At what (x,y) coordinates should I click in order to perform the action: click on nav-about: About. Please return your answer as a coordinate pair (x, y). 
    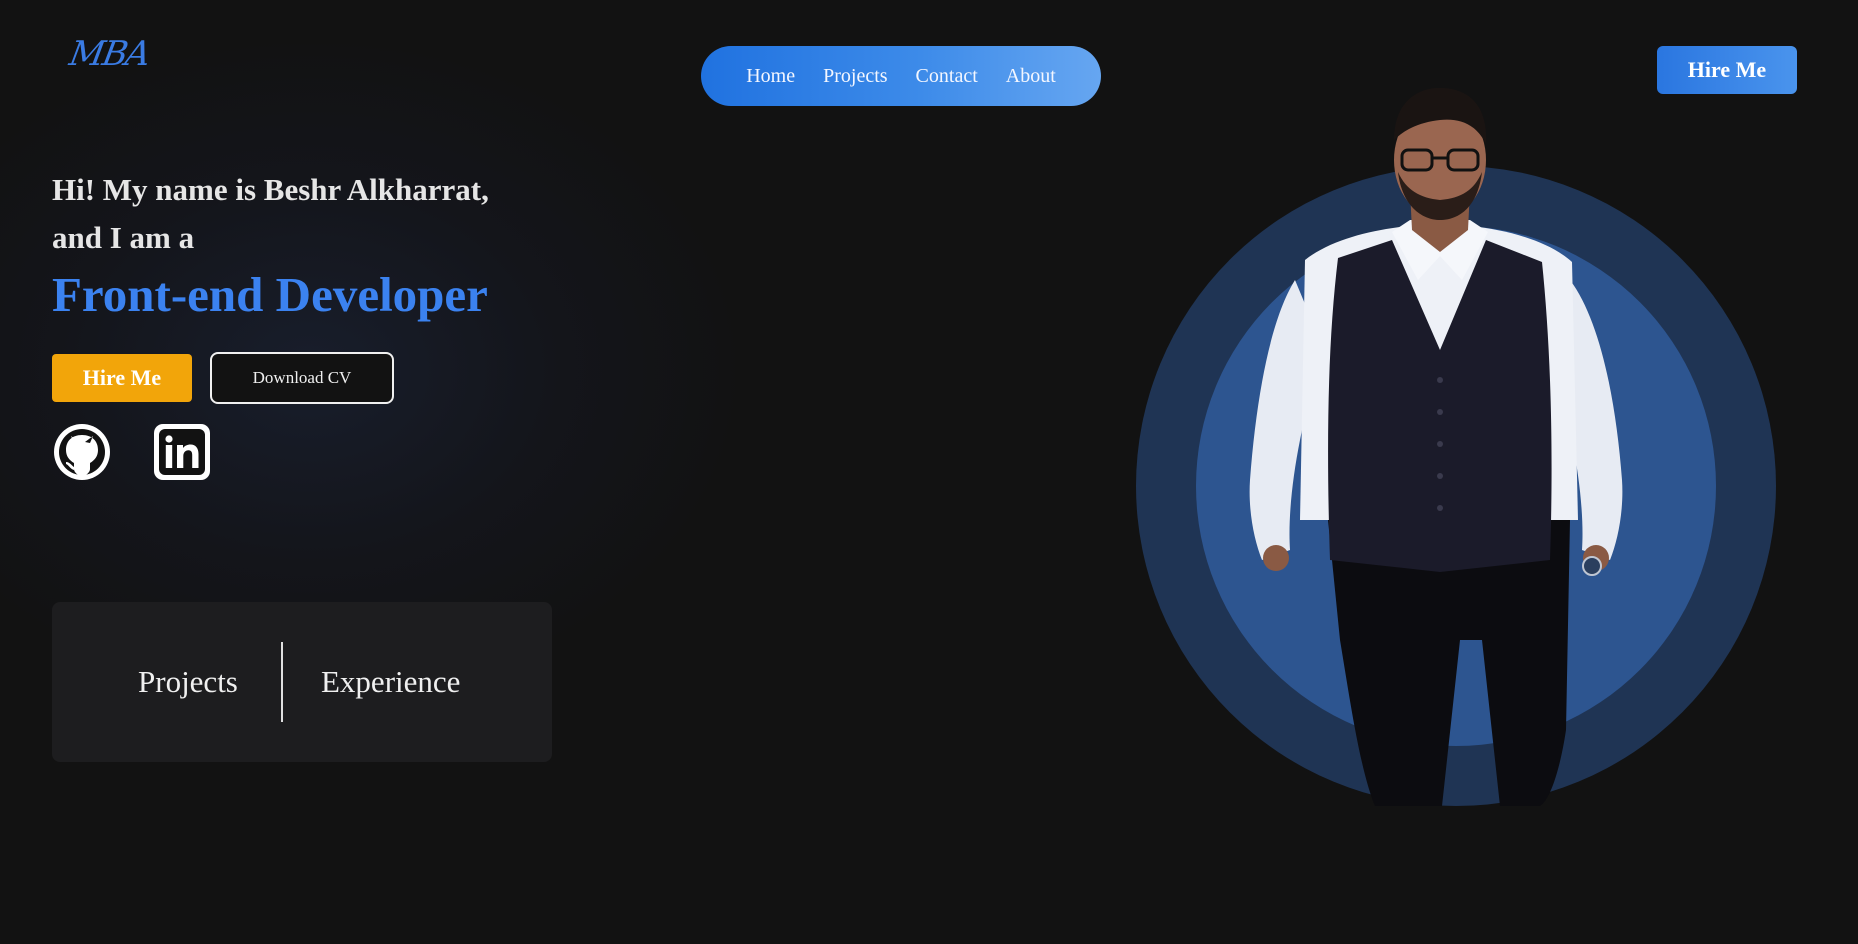
    Looking at the image, I should click on (1031, 76).